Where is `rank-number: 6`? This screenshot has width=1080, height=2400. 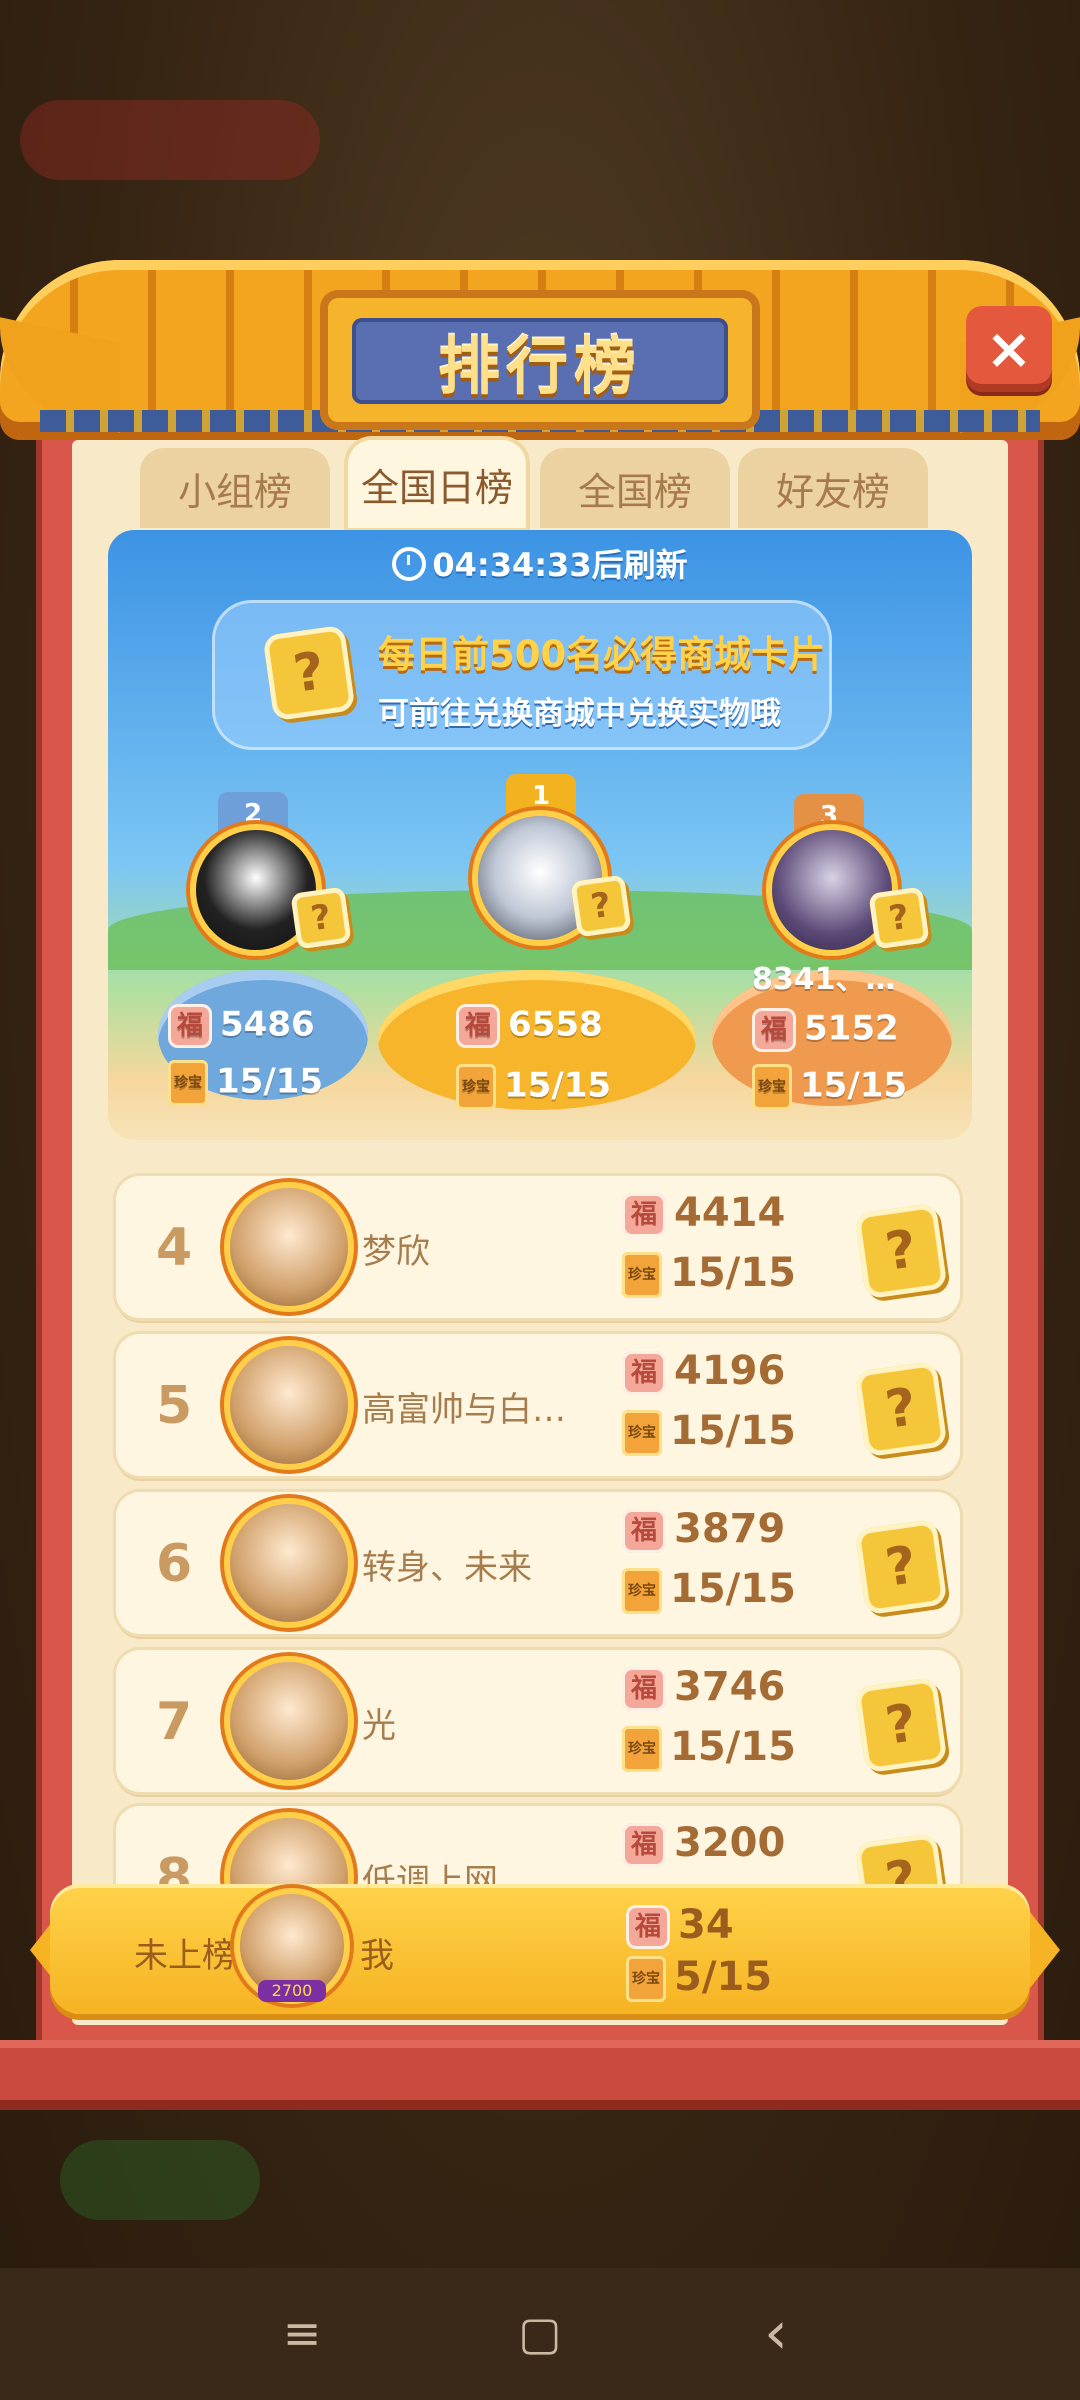 rank-number: 6 is located at coordinates (174, 1564).